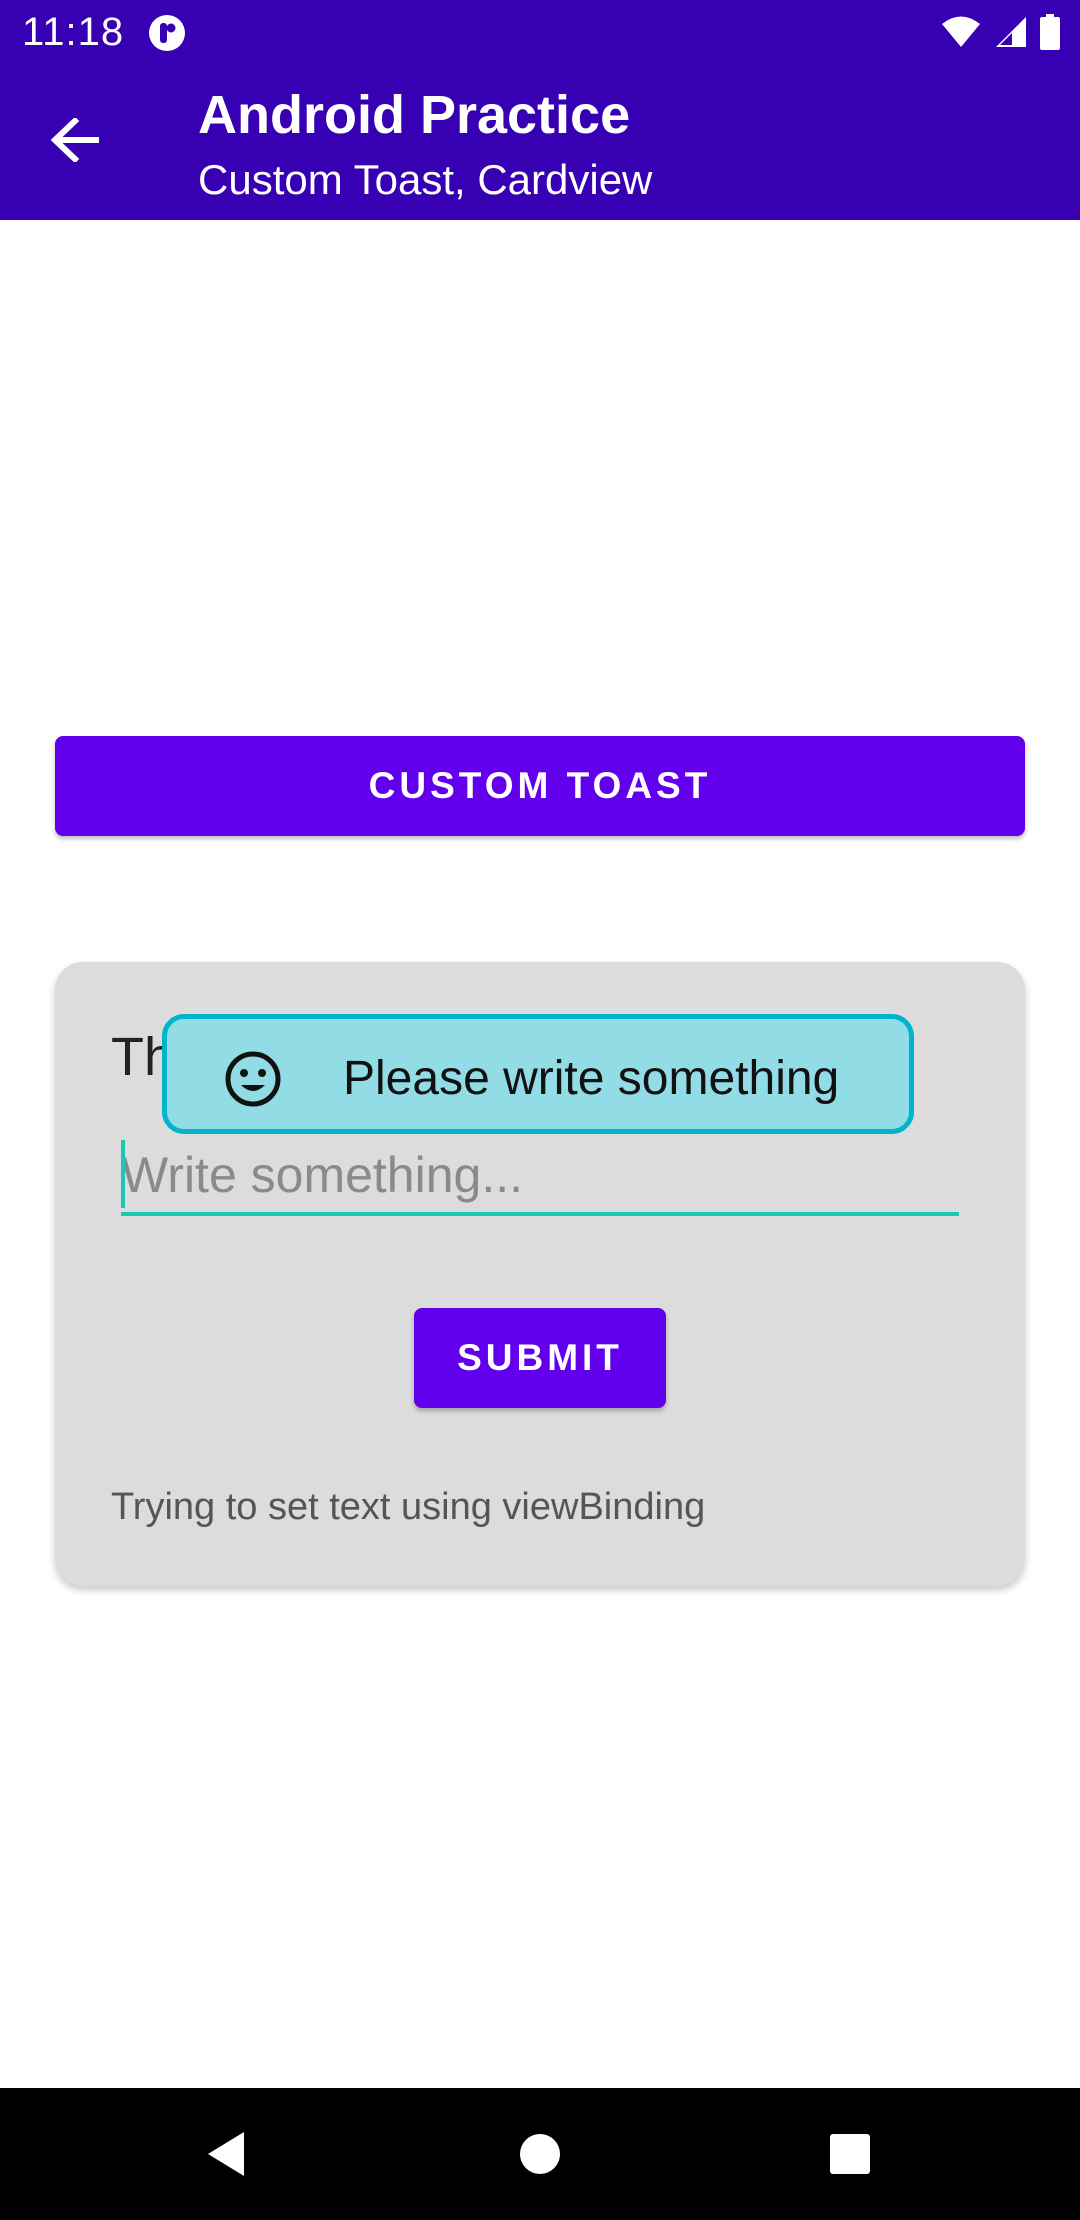 This screenshot has width=1080, height=2220. I want to click on submit-button: SUBMIT, so click(540, 1358).